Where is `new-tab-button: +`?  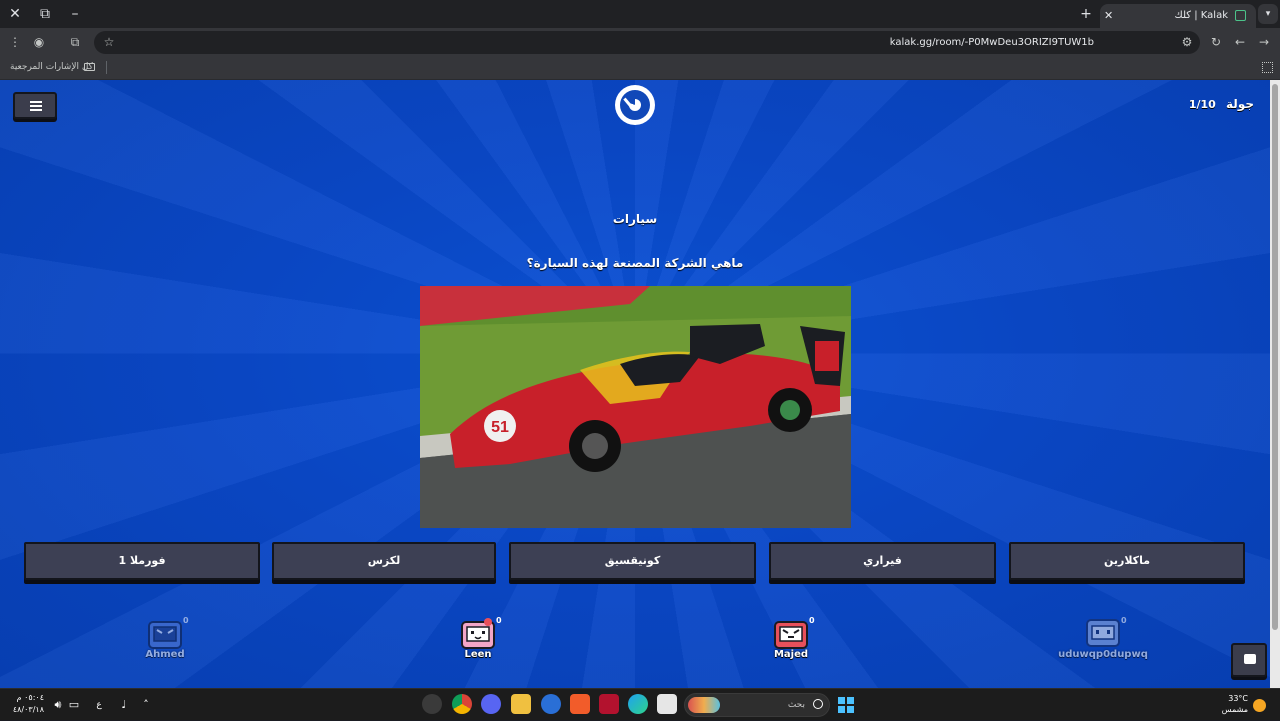 new-tab-button: + is located at coordinates (1086, 14).